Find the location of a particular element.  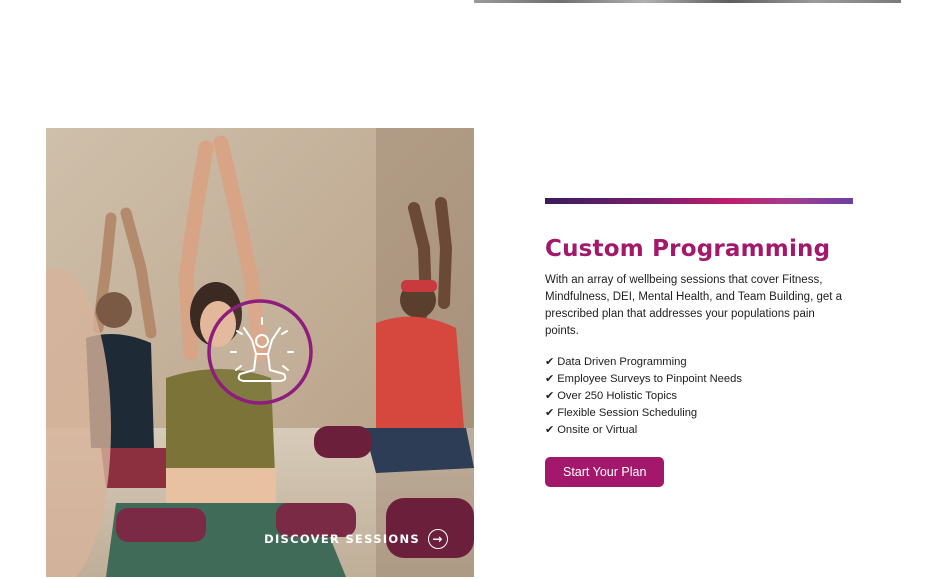

feature-item: ✔ Employee Surveys to Pinpoint Needs is located at coordinates (705, 379).